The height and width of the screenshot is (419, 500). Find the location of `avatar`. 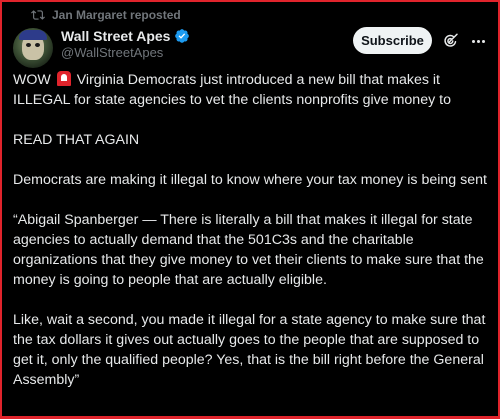

avatar is located at coordinates (33, 48).